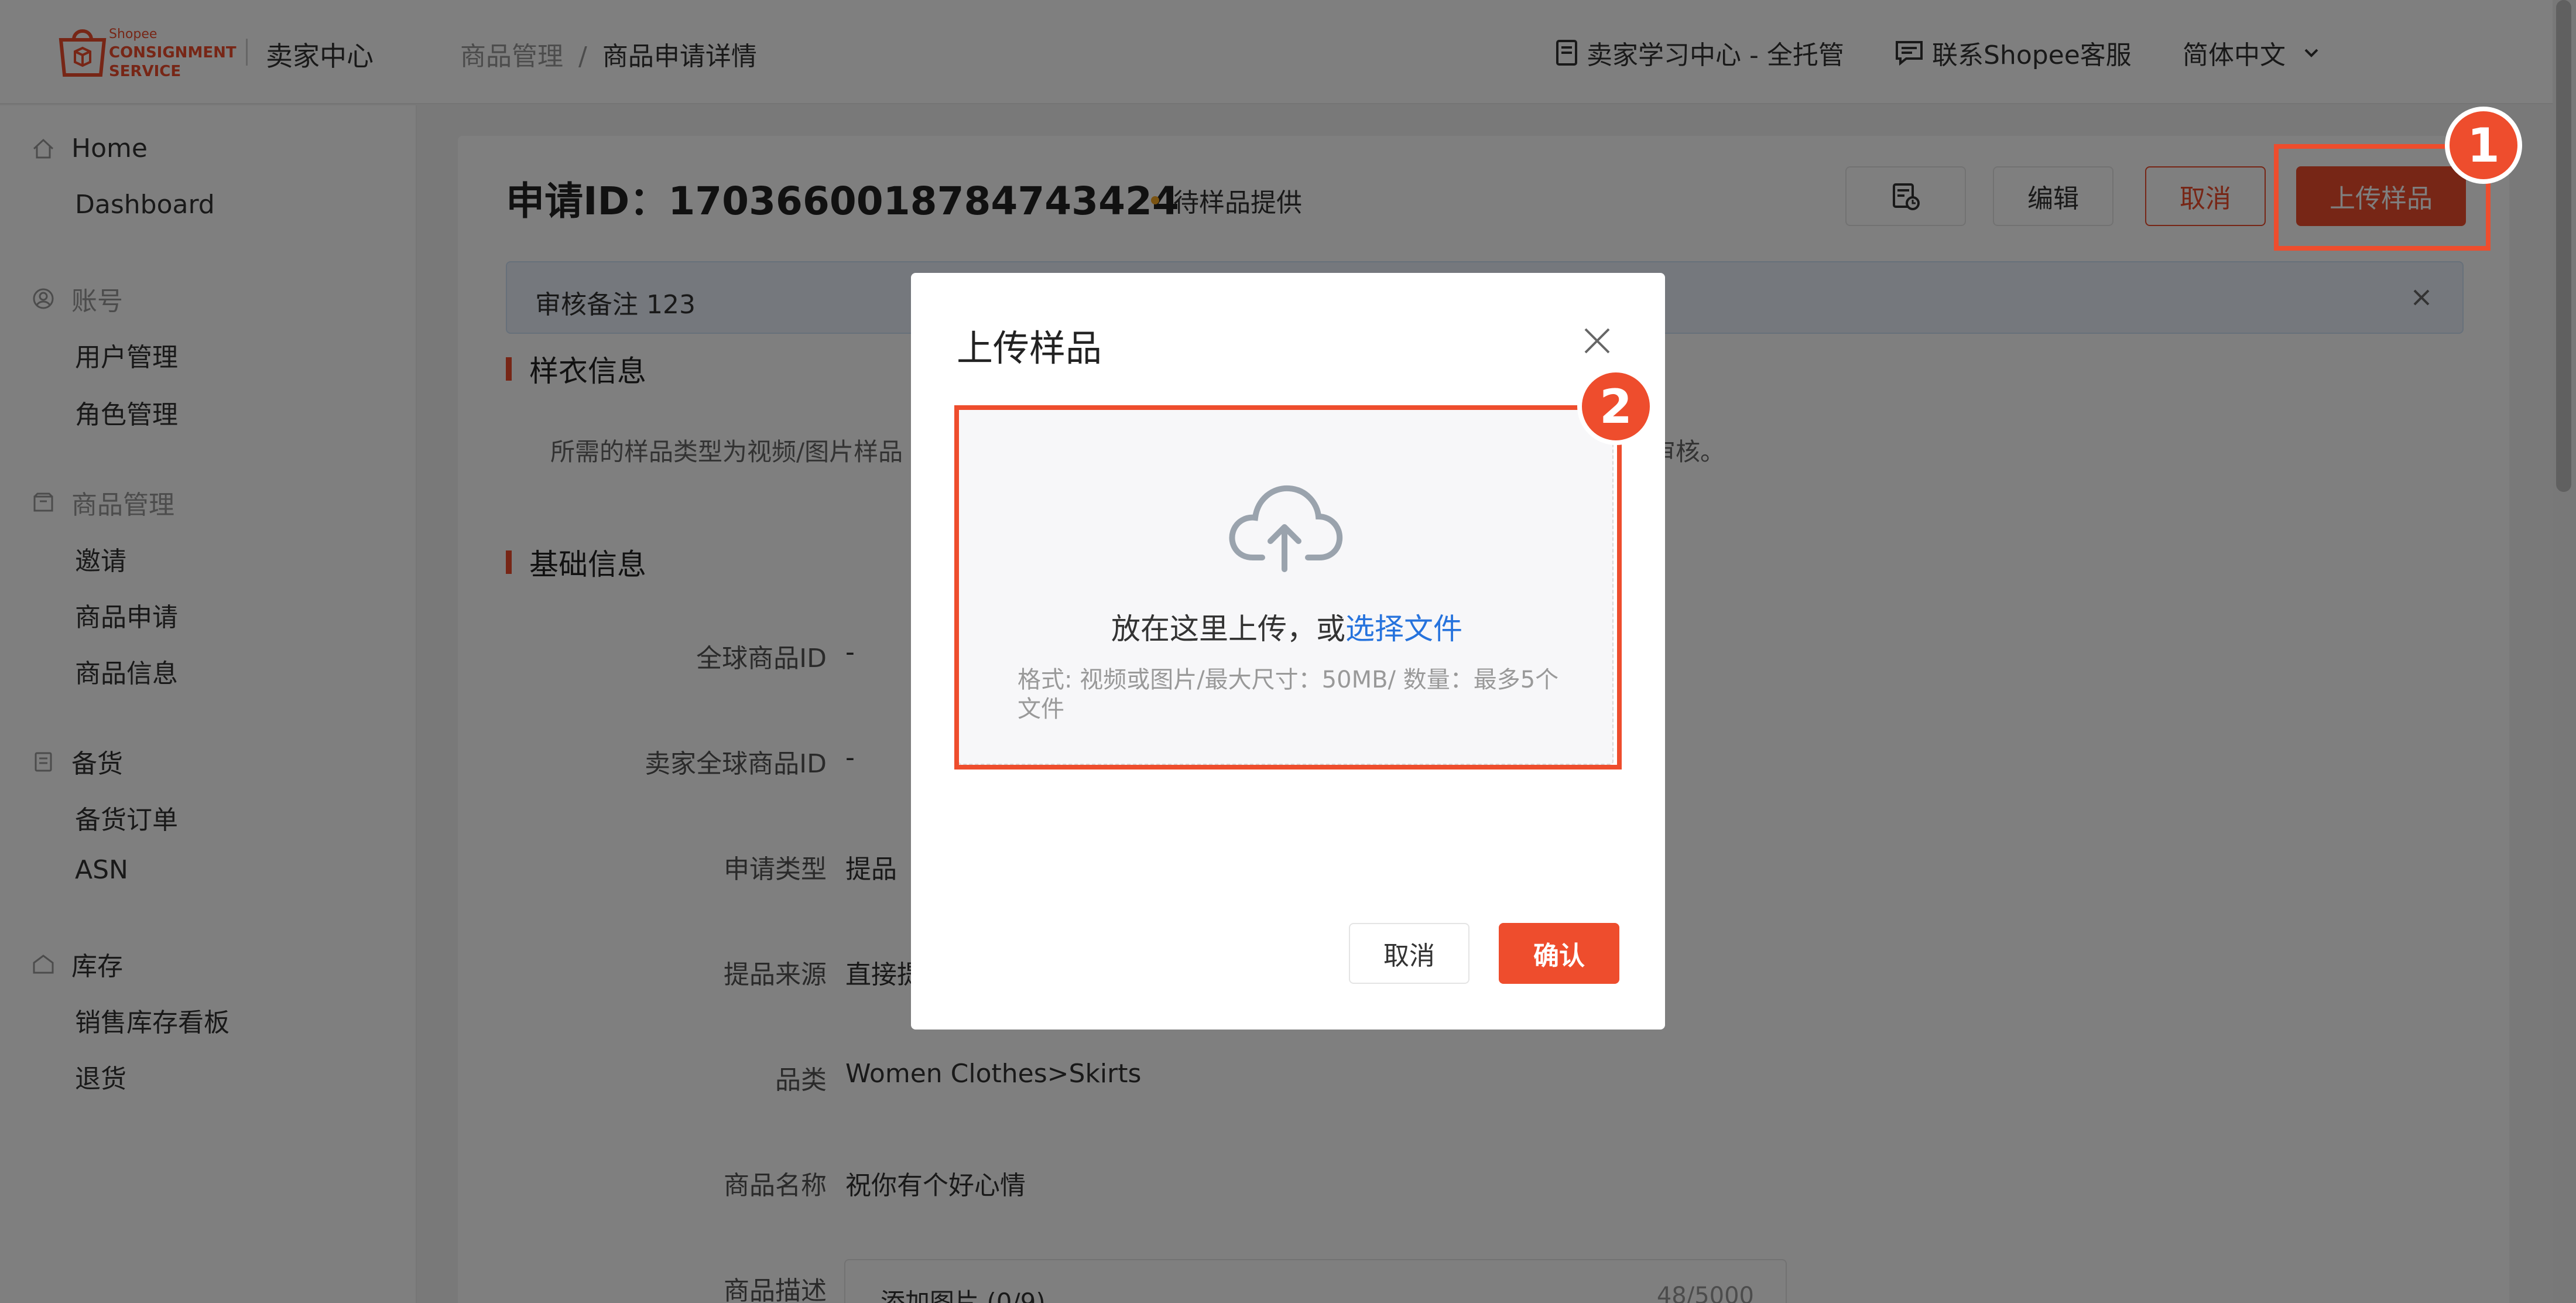  I want to click on dialog-cancel-button: 取消, so click(1409, 953).